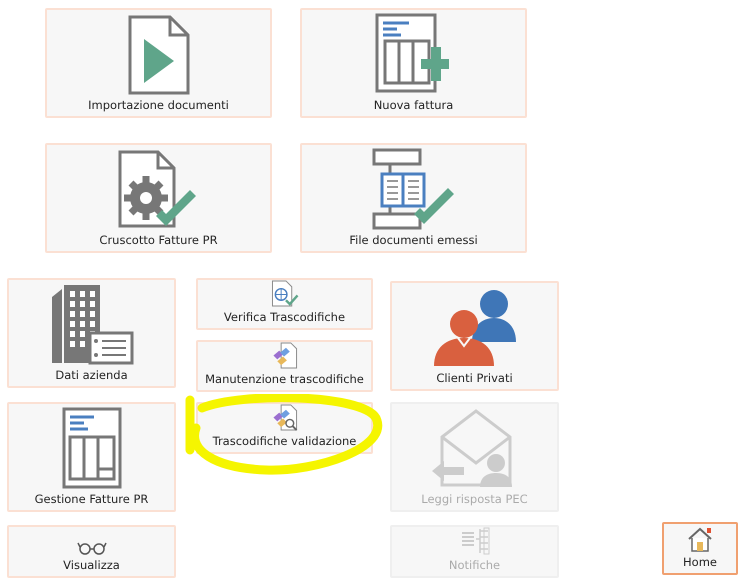  I want to click on menu-tile: Importazione documenti, so click(158, 63).